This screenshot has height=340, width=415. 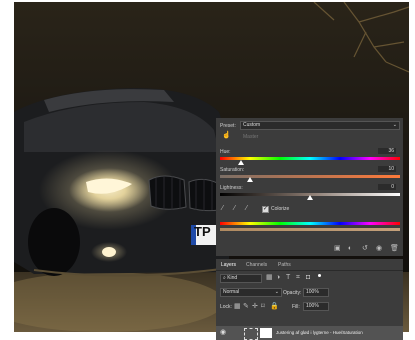 What do you see at coordinates (350, 248) in the screenshot?
I see `view-previous-state-icon: ◐` at bounding box center [350, 248].